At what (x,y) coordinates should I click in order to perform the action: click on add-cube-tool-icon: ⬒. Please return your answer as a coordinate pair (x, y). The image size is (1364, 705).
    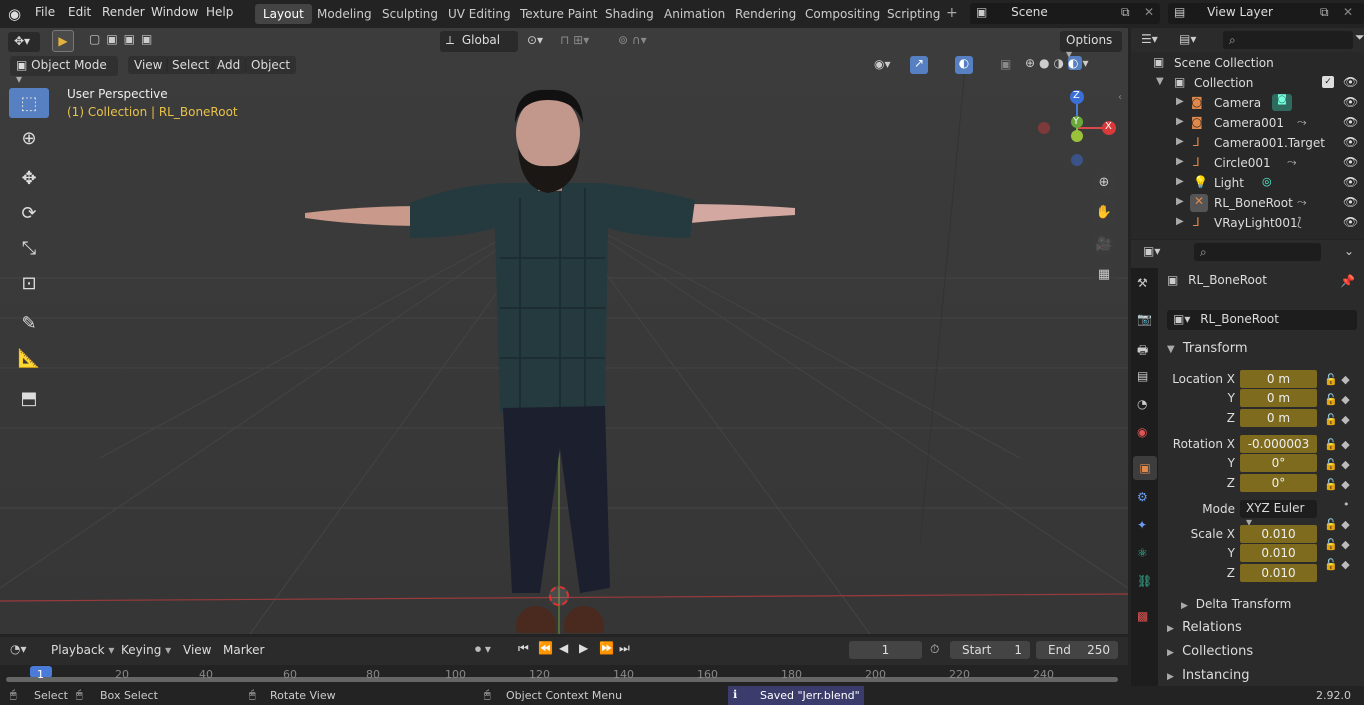
    Looking at the image, I should click on (29, 398).